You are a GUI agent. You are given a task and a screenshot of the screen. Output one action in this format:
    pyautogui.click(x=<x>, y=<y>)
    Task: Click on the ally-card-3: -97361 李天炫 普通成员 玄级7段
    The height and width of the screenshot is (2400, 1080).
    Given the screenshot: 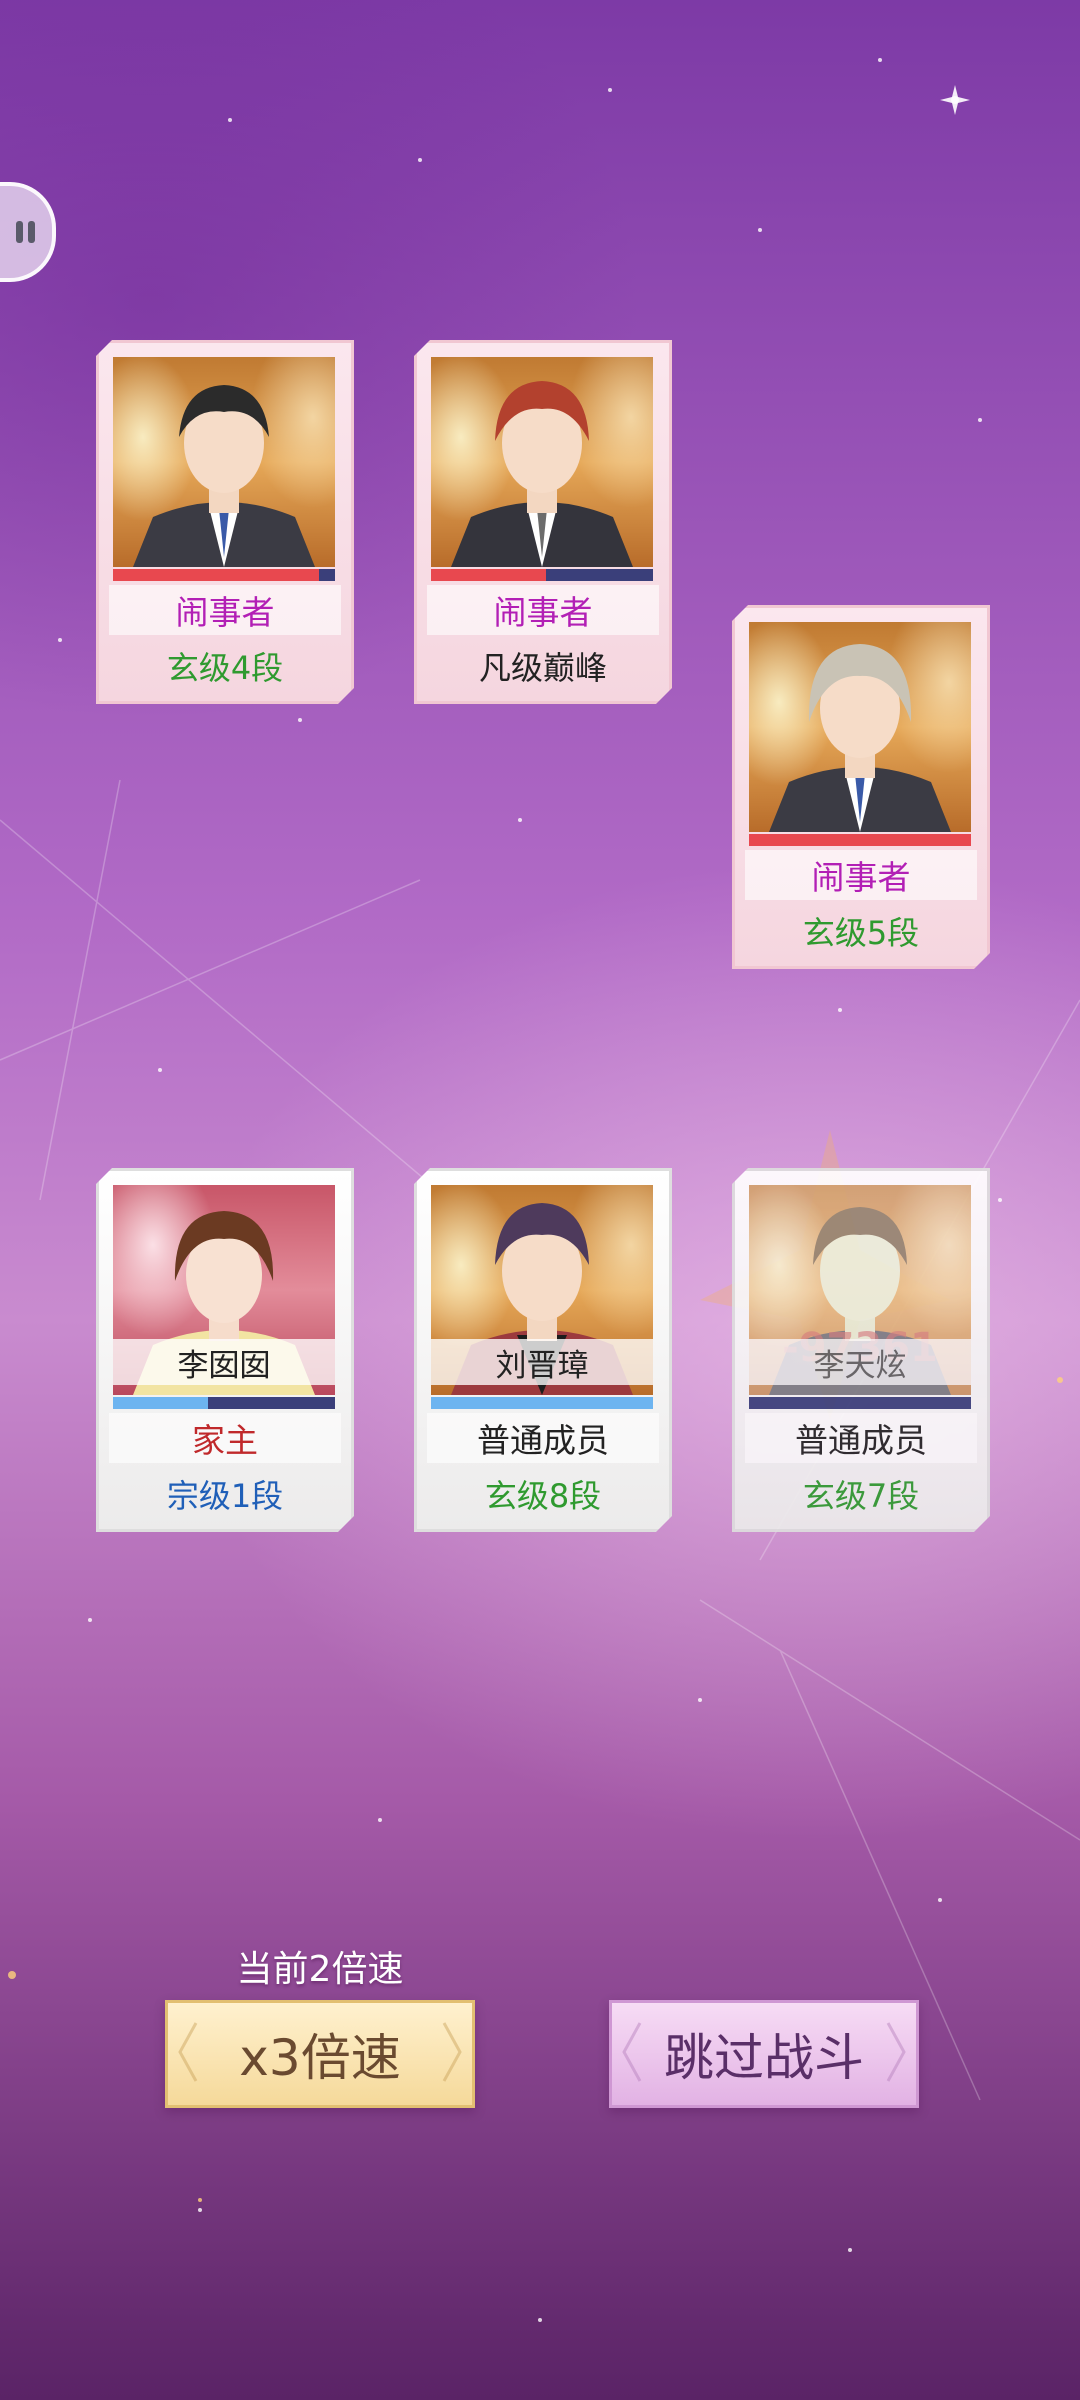 What is the action you would take?
    pyautogui.click(x=861, y=1350)
    